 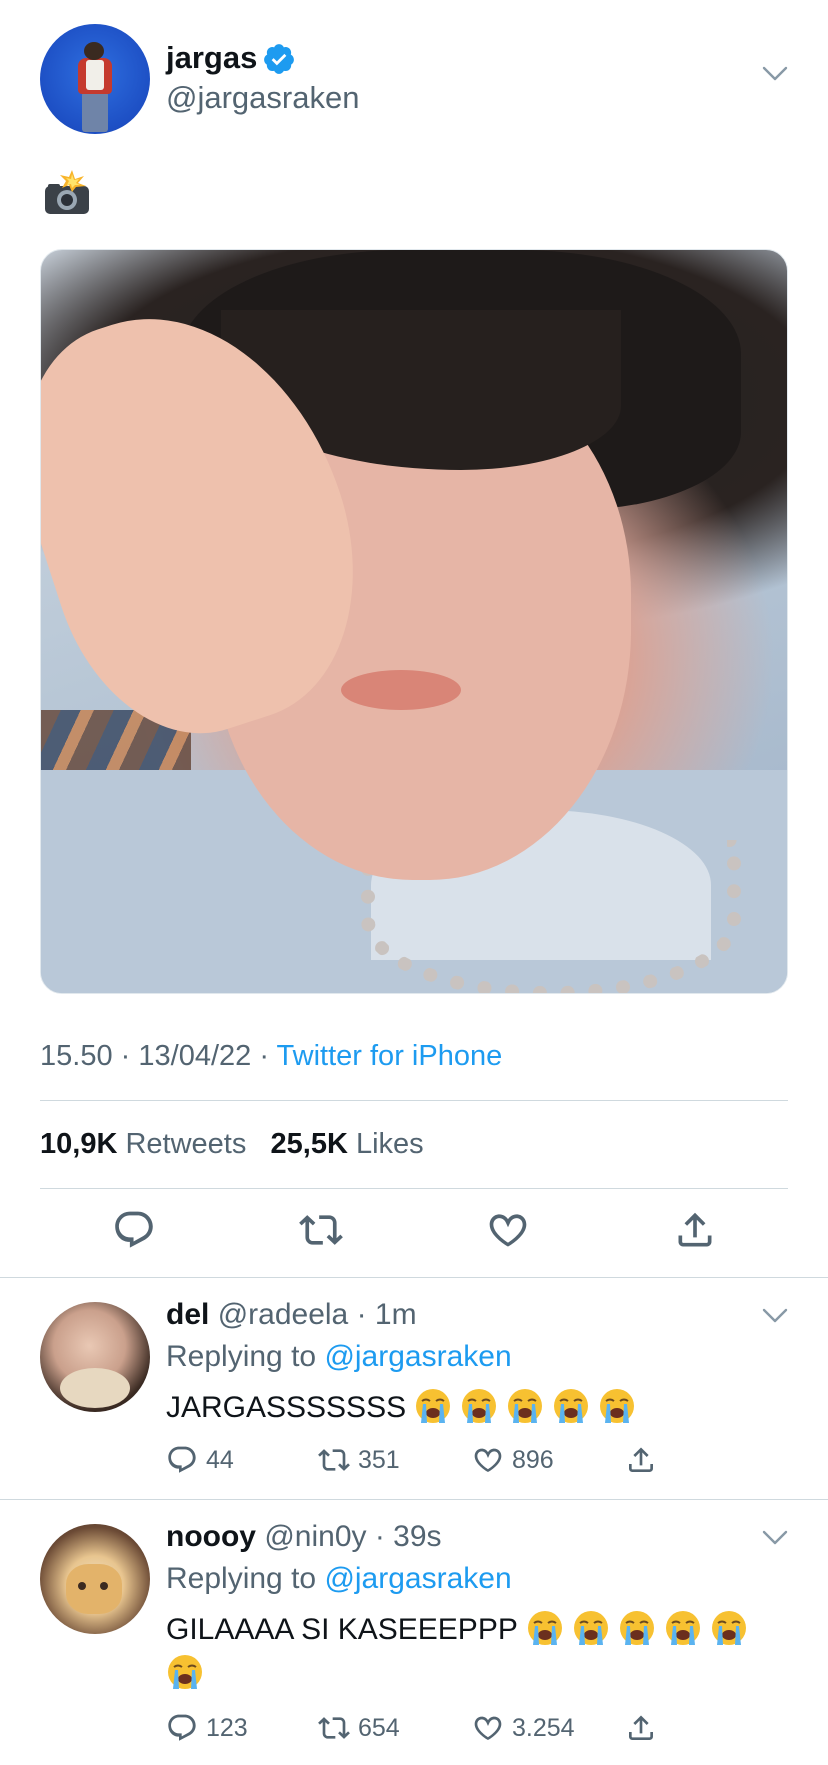 What do you see at coordinates (207, 1728) in the screenshot?
I see `reply-button: 123` at bounding box center [207, 1728].